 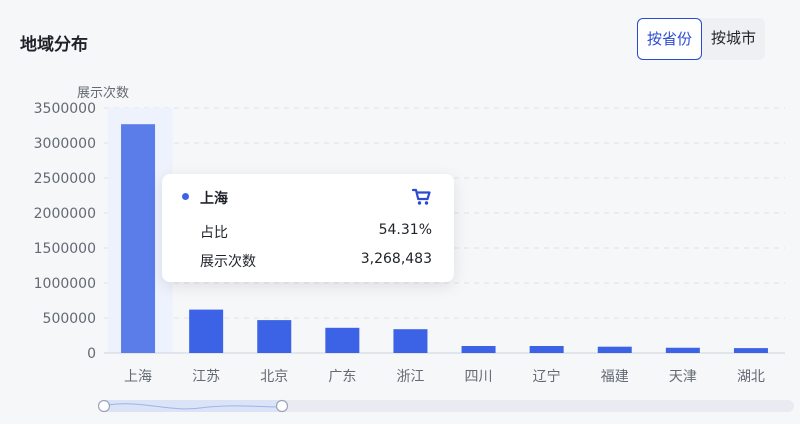 I want to click on y-tick-label: 1500000, so click(x=65, y=249).